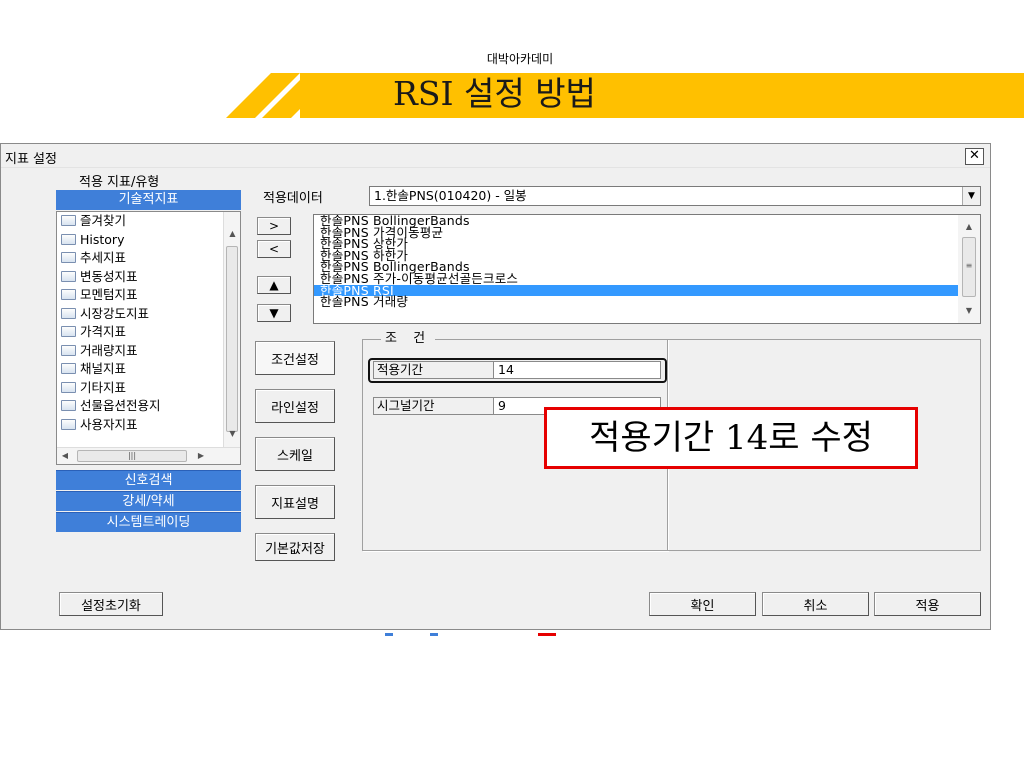 This screenshot has height=768, width=1024. Describe the element at coordinates (295, 406) in the screenshot. I see `line-settings-button: 라인설정` at that location.